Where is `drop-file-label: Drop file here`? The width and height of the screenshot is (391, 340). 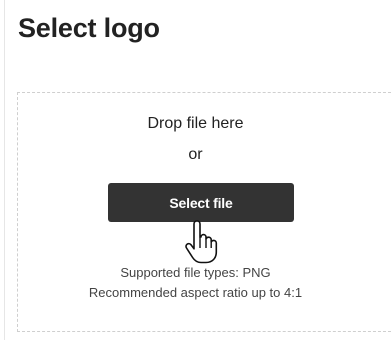
drop-file-label: Drop file here is located at coordinates (195, 123).